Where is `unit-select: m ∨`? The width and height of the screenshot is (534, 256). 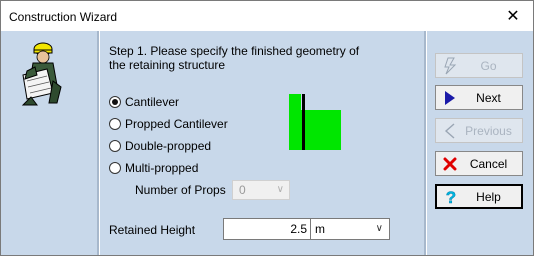 unit-select: m ∨ is located at coordinates (350, 229).